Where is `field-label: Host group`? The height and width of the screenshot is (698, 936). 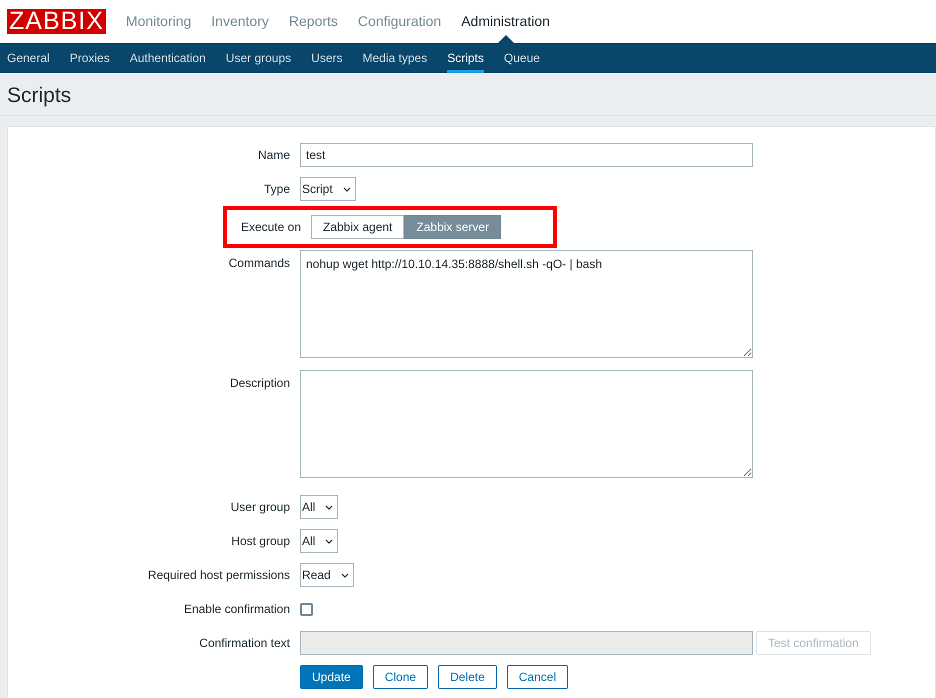 field-label: Host group is located at coordinates (260, 541).